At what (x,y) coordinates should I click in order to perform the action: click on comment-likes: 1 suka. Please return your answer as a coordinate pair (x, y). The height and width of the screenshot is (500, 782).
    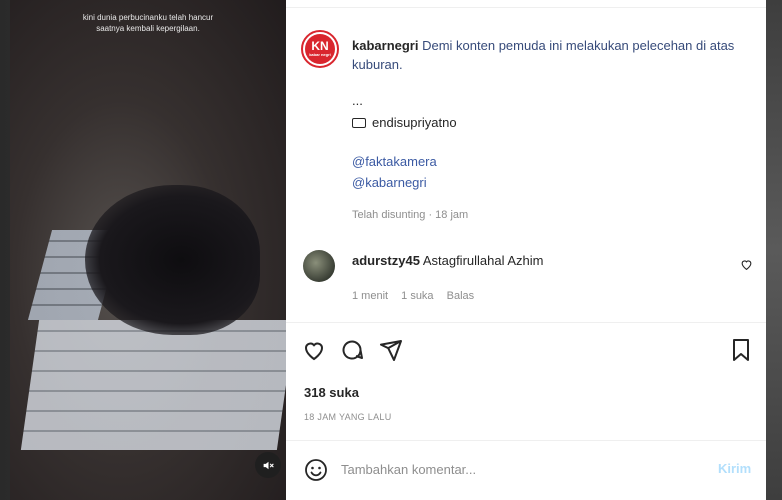
    Looking at the image, I should click on (417, 296).